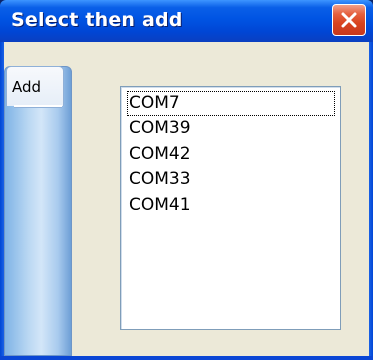 This screenshot has width=373, height=360. I want to click on vertical-tab-strip, so click(38, 211).